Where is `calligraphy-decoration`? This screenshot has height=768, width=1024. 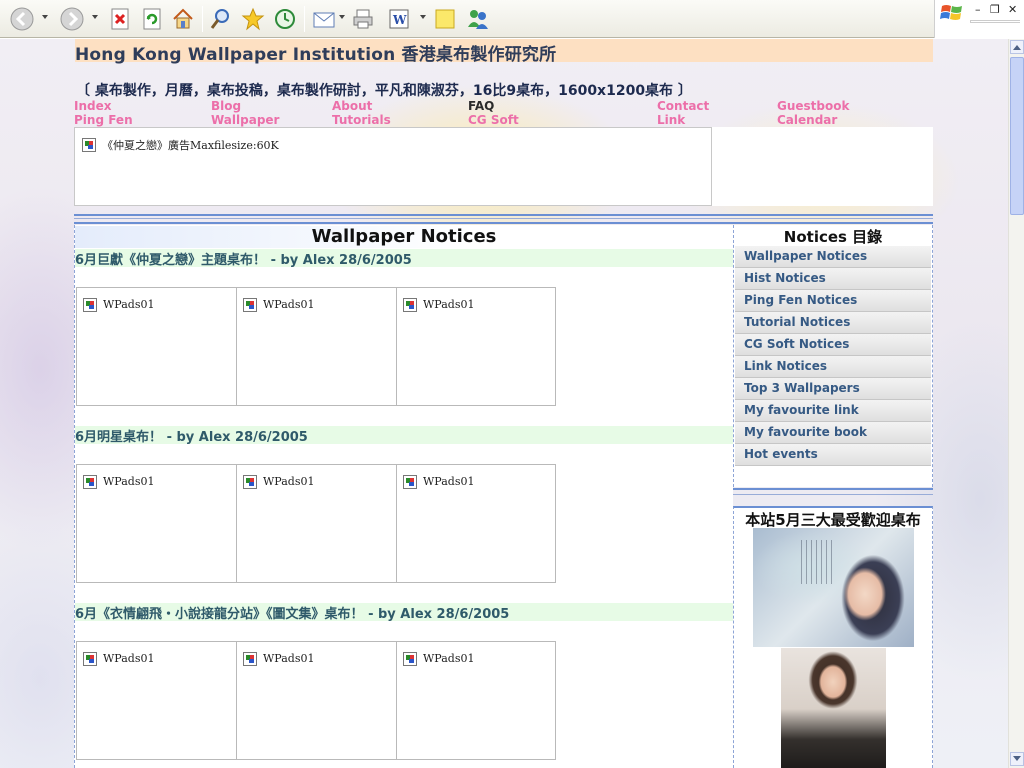
calligraphy-decoration is located at coordinates (818, 562).